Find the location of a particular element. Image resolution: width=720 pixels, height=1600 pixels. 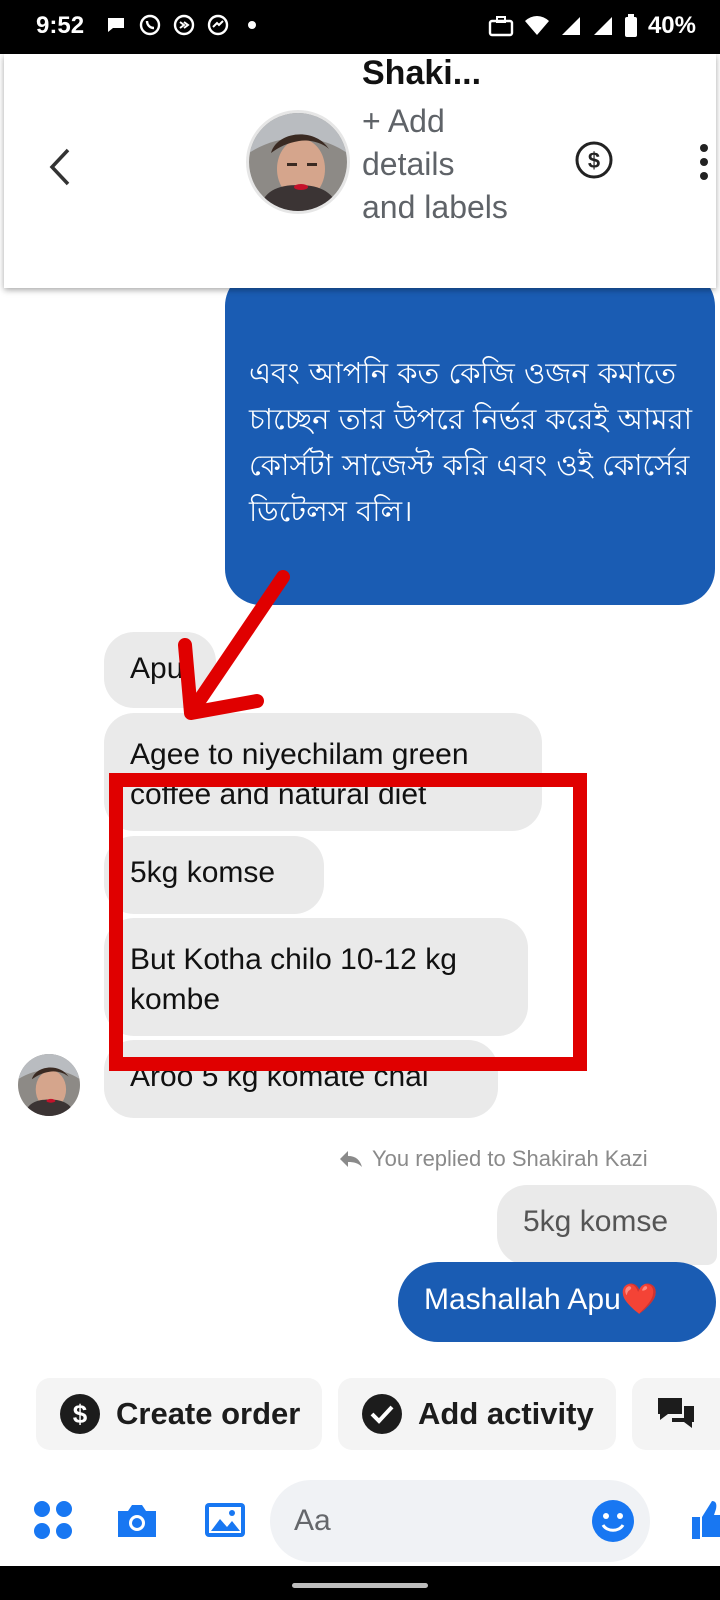

more-actions-button is located at coordinates (53, 1520).